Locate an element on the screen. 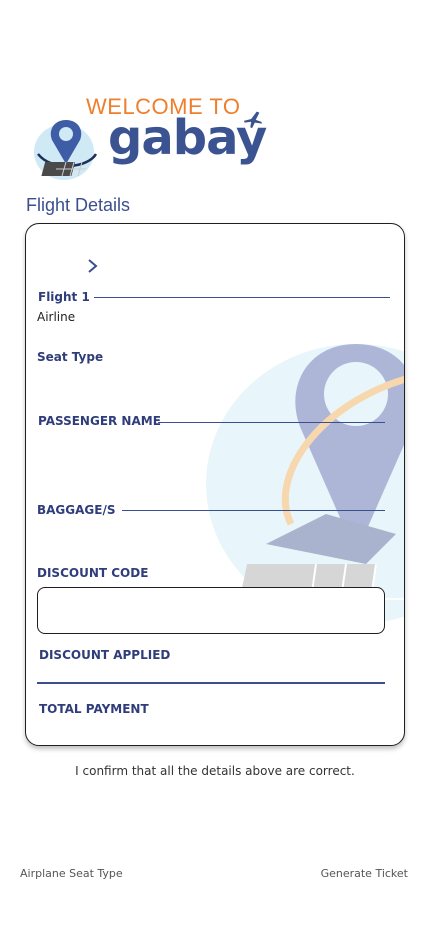 This screenshot has height=930, width=430. map-pin-plane-icon is located at coordinates (66, 150).